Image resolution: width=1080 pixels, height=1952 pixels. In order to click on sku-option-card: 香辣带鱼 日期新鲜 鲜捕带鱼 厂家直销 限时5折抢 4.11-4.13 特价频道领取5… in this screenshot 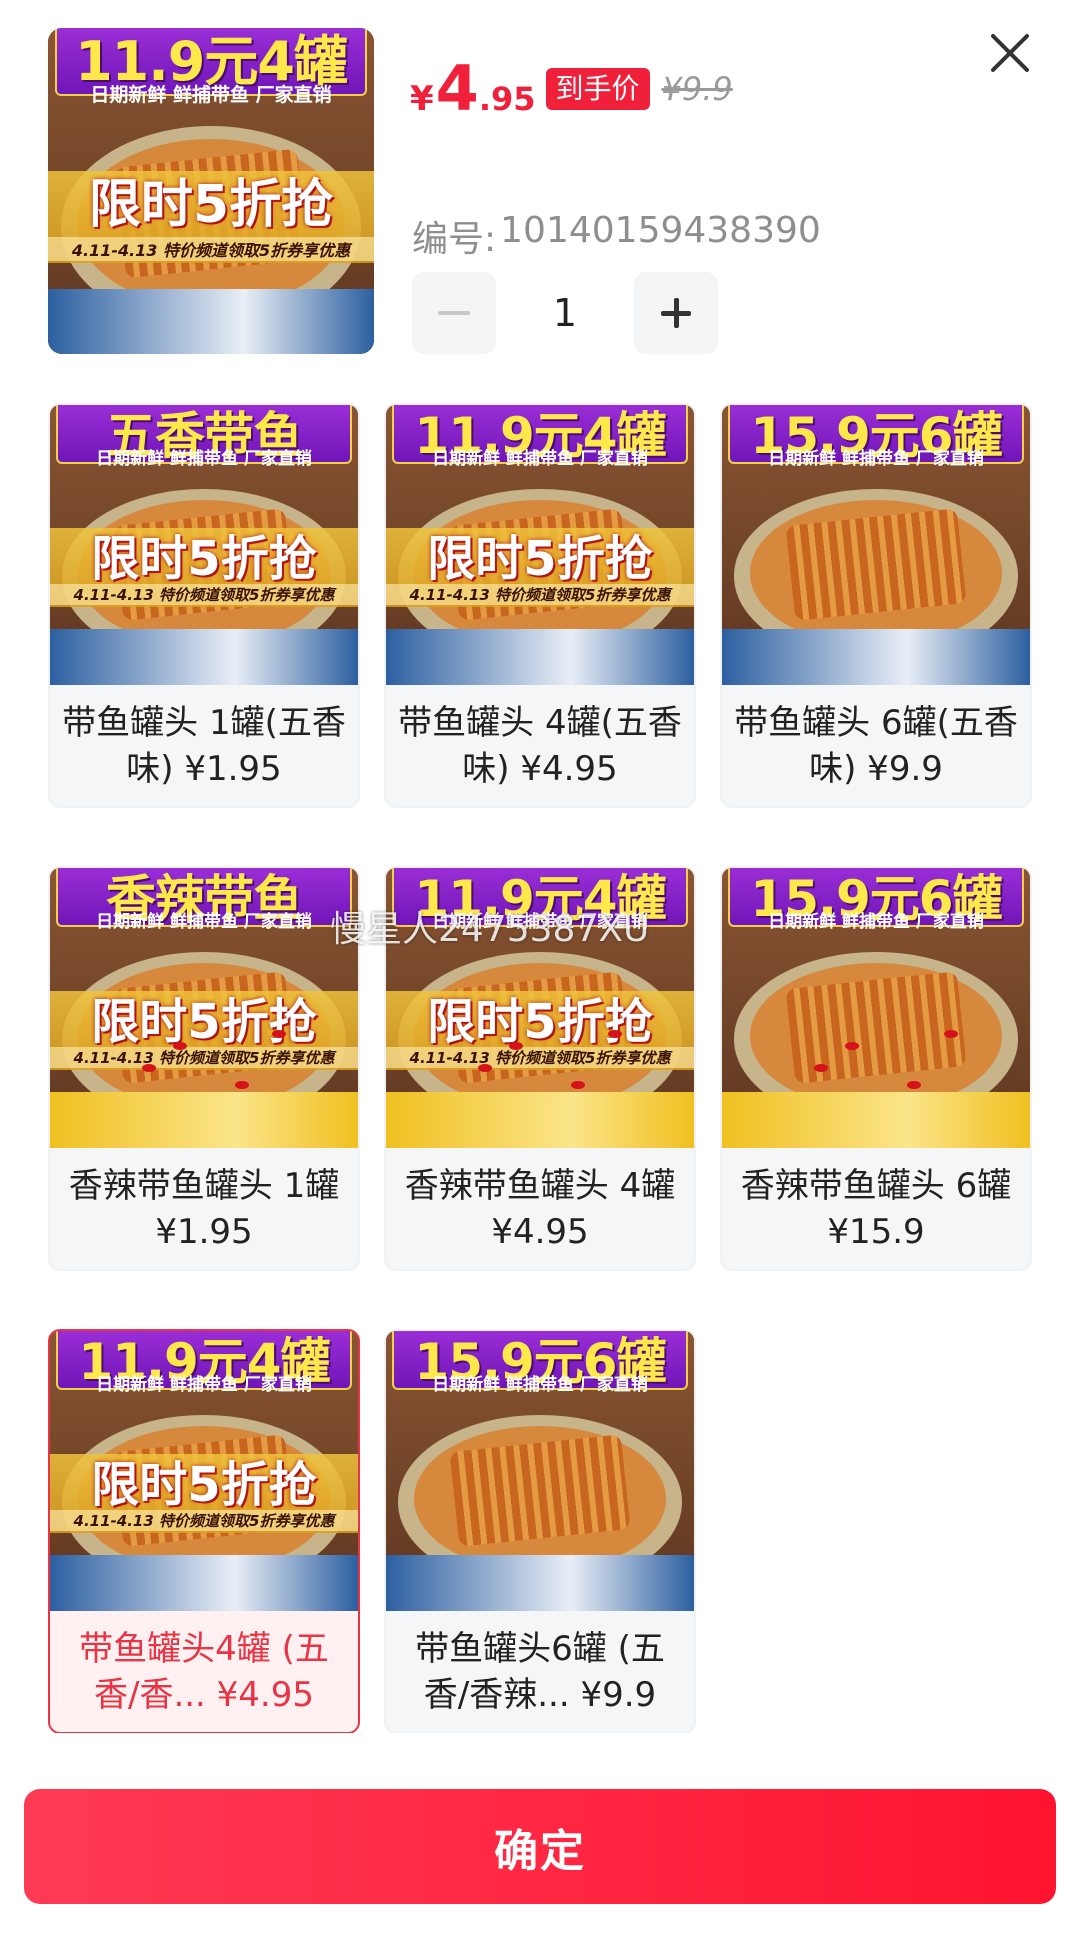, I will do `click(204, 1068)`.